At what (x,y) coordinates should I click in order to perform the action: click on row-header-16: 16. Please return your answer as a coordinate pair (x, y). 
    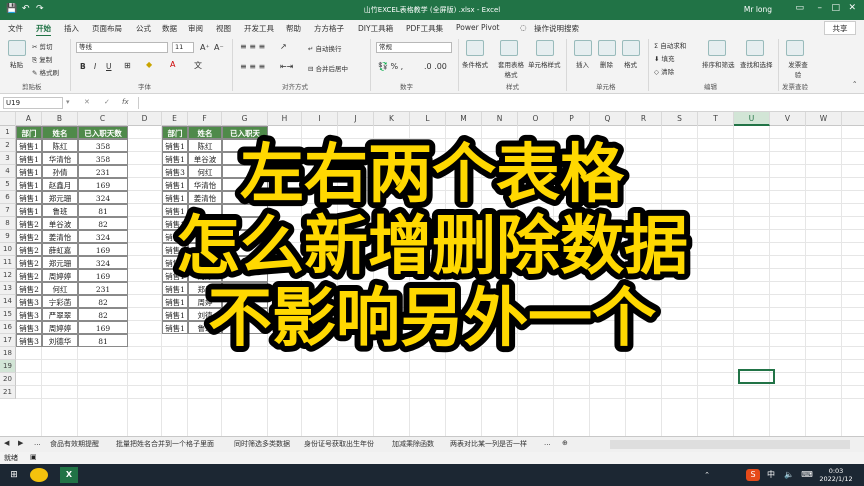
    Looking at the image, I should click on (8, 327).